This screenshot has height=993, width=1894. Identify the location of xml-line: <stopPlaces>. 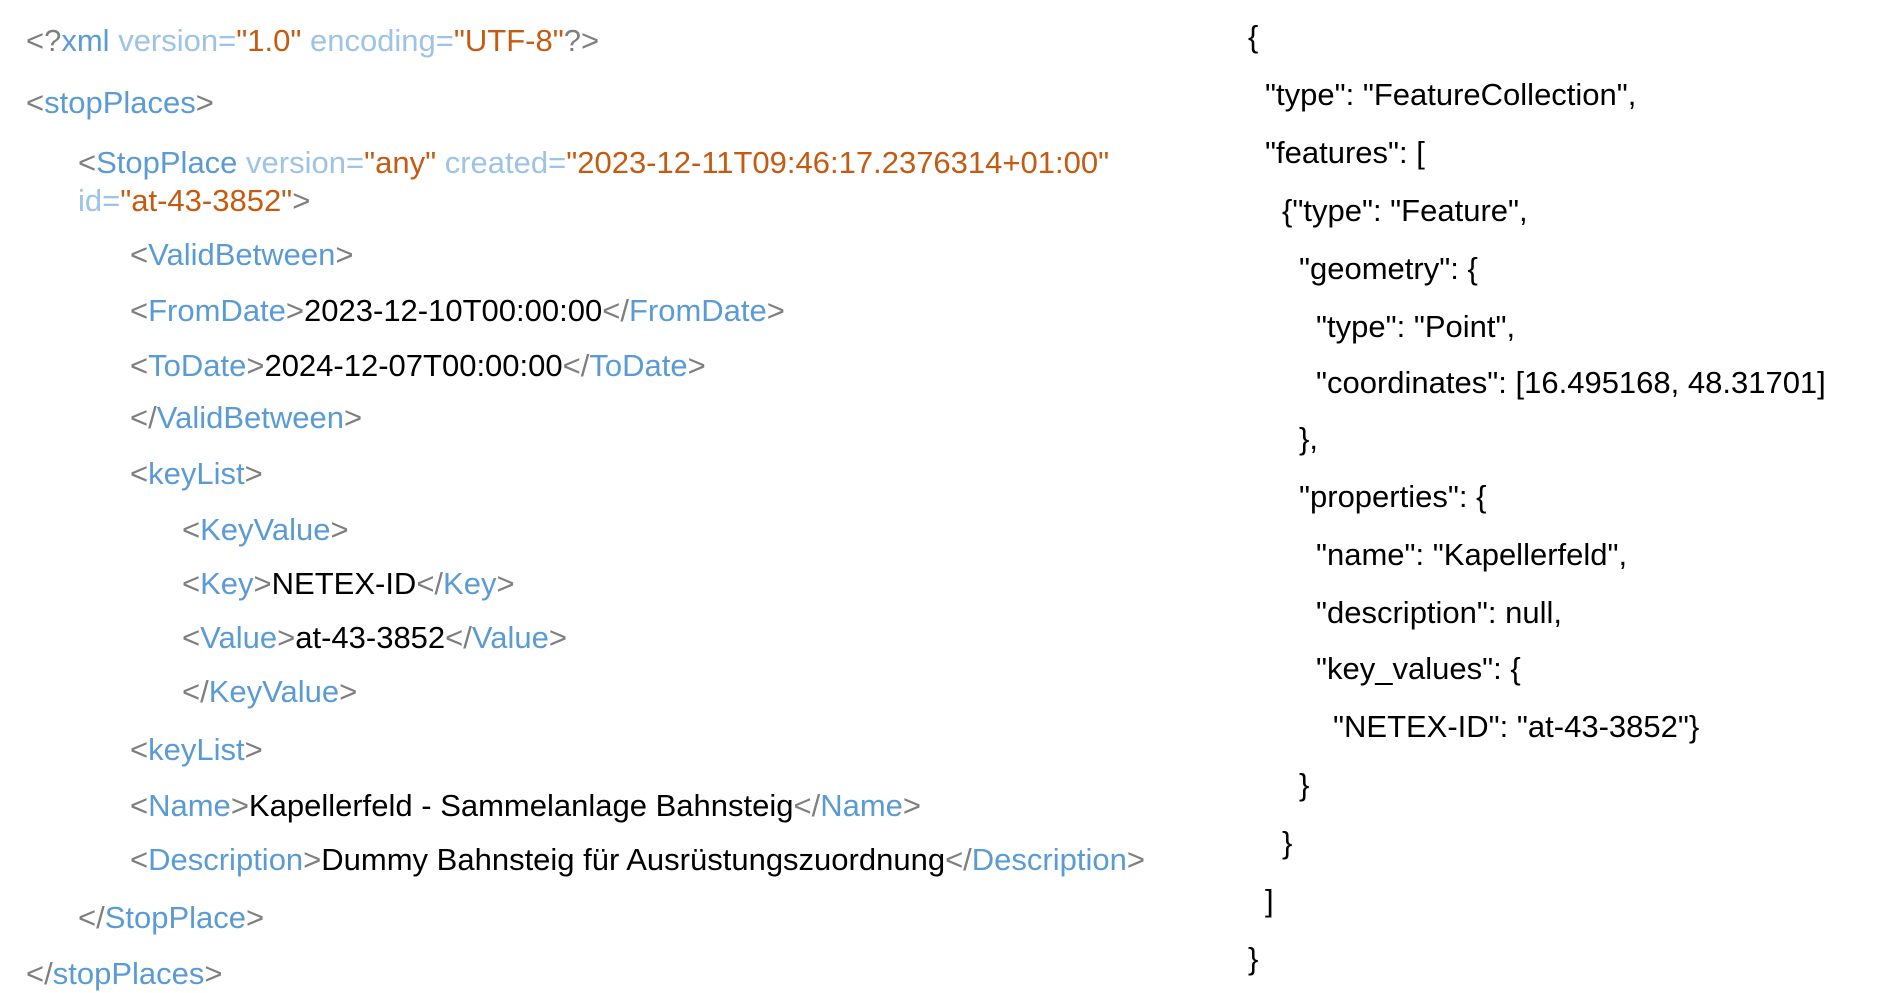
(120, 103).